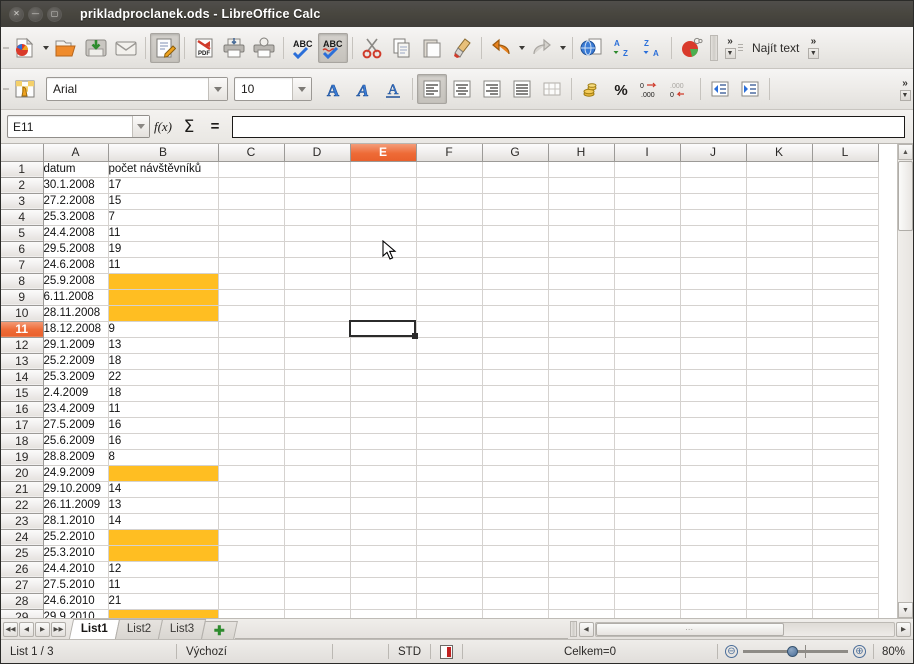 The height and width of the screenshot is (664, 914). I want to click on cell-H15, so click(581, 393).